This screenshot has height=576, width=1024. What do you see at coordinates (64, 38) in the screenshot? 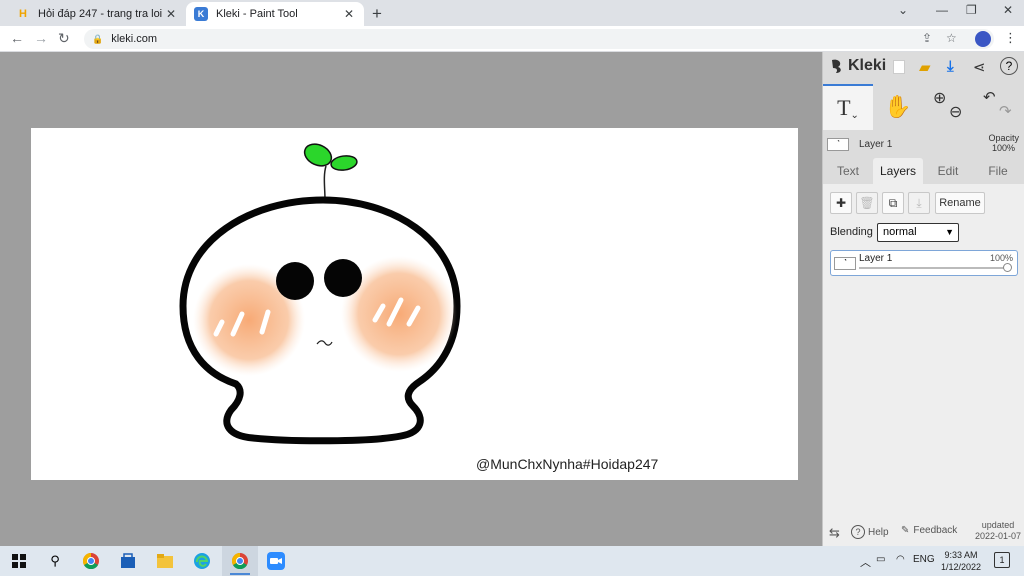
I see `reload-icon: ↻` at bounding box center [64, 38].